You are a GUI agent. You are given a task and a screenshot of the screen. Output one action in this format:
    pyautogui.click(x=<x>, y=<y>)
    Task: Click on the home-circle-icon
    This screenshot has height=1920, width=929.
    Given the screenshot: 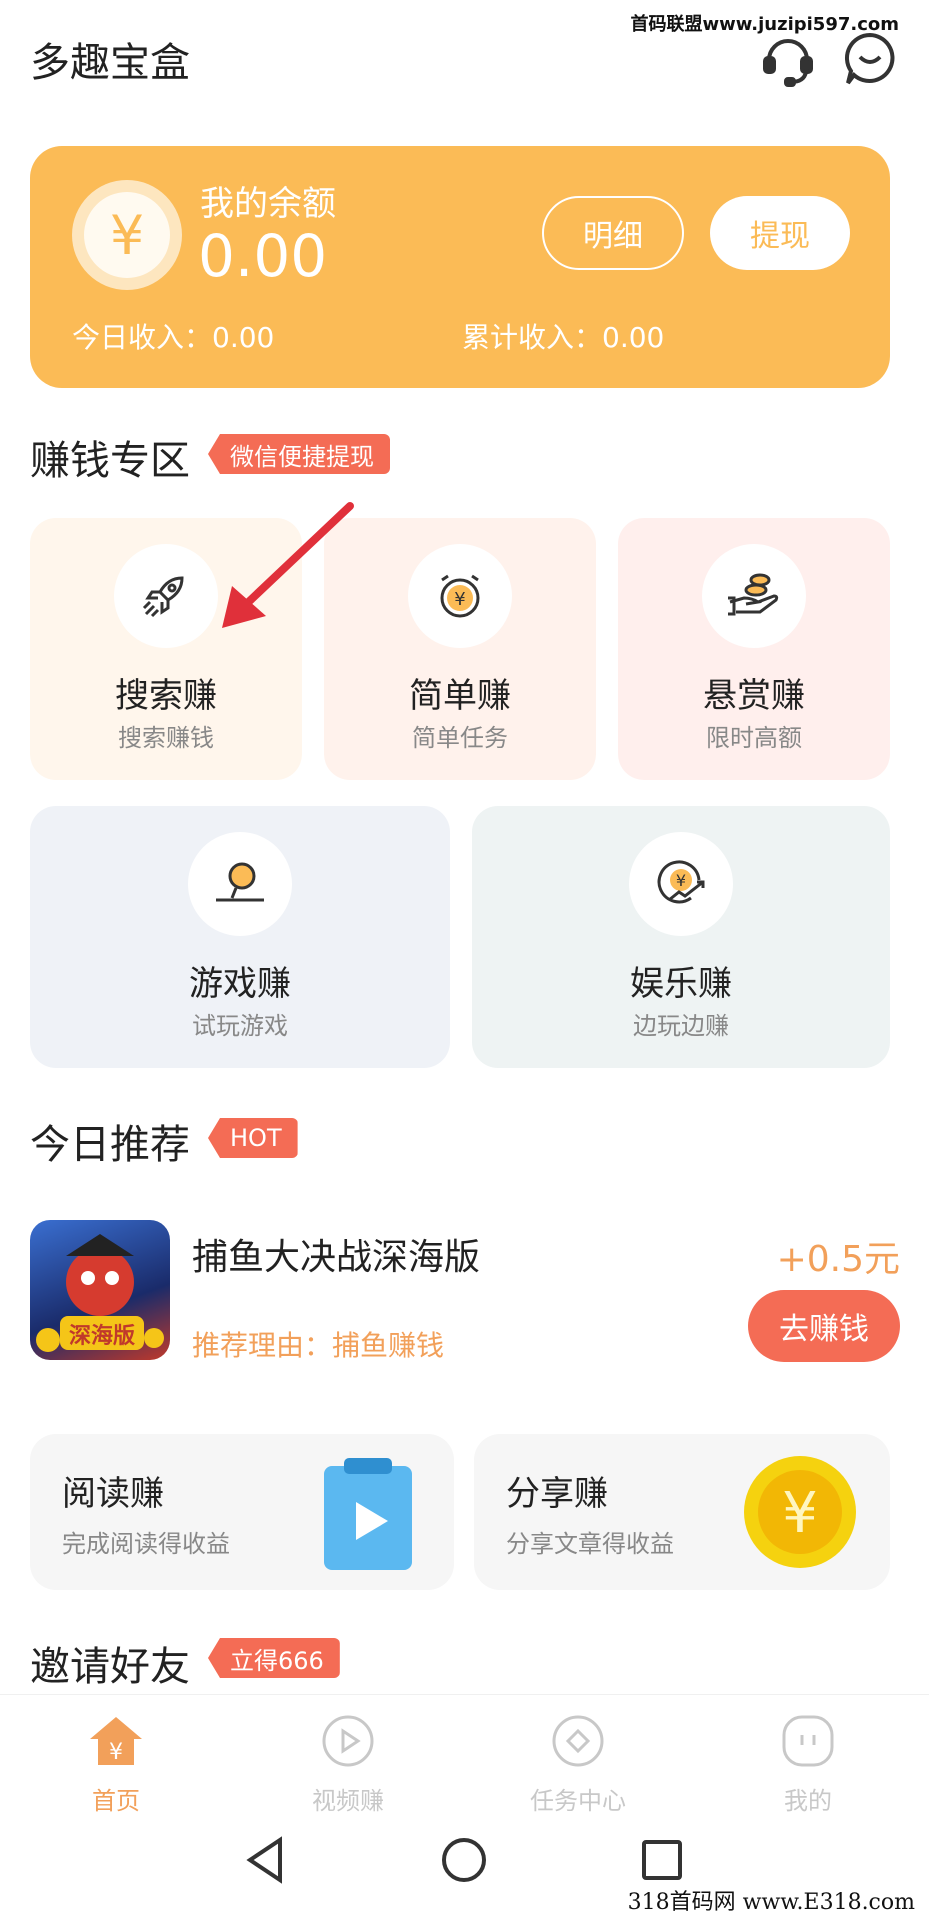 What is the action you would take?
    pyautogui.click(x=464, y=1860)
    